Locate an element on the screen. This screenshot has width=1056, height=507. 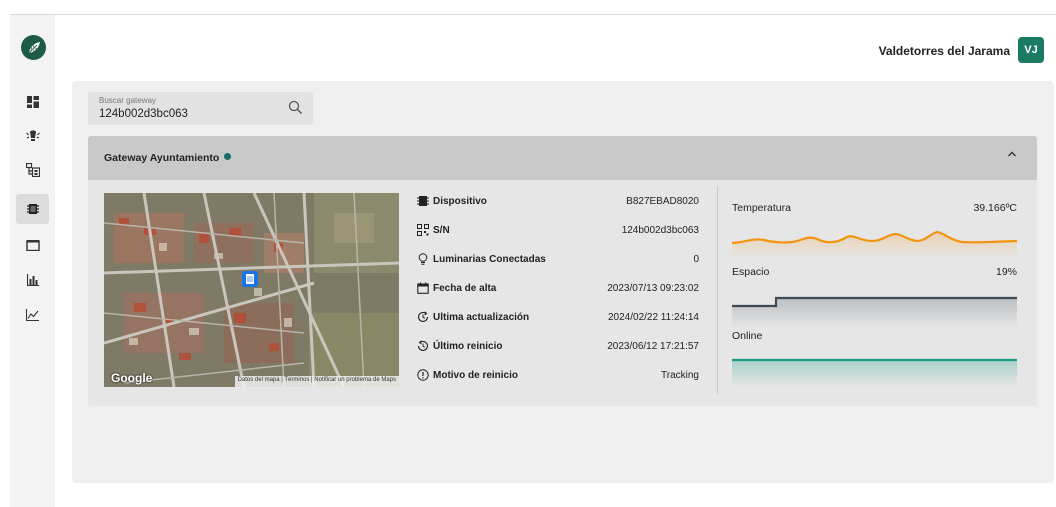
restart-icon is located at coordinates (423, 345).